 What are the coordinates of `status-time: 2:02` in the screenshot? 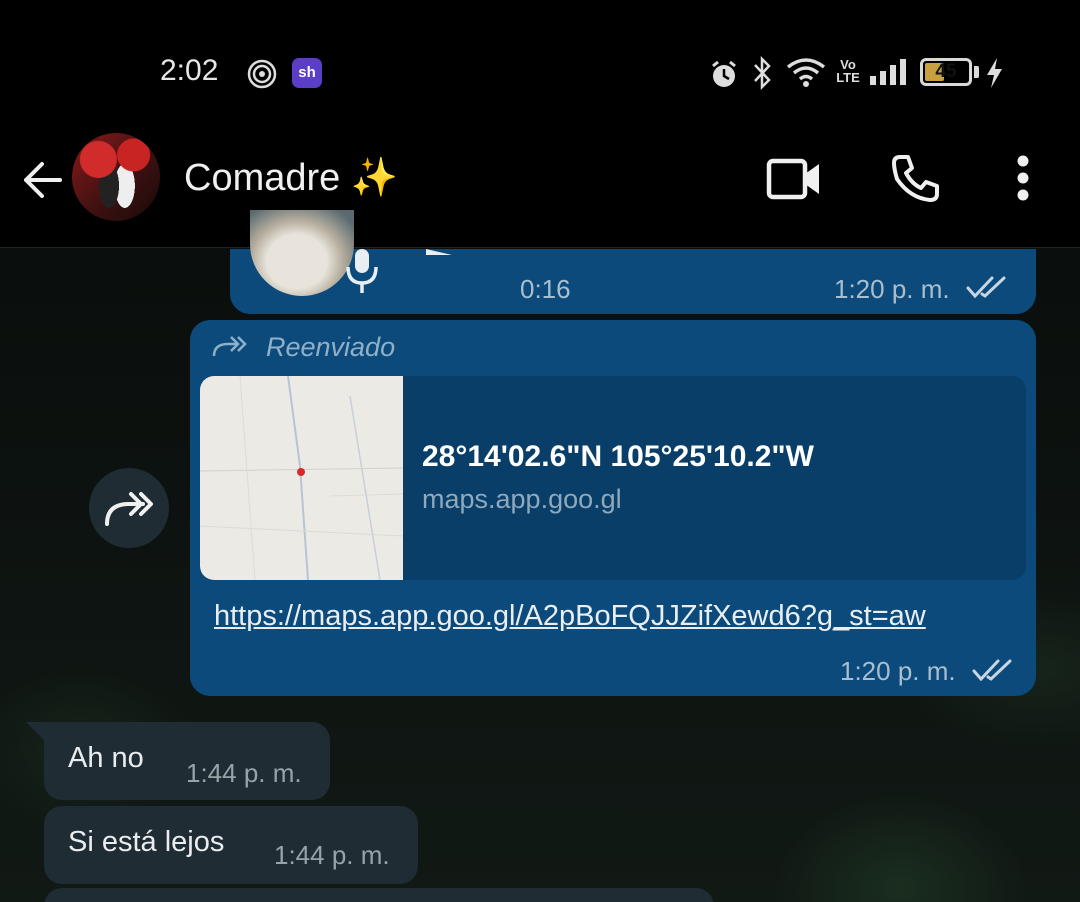 It's located at (189, 70).